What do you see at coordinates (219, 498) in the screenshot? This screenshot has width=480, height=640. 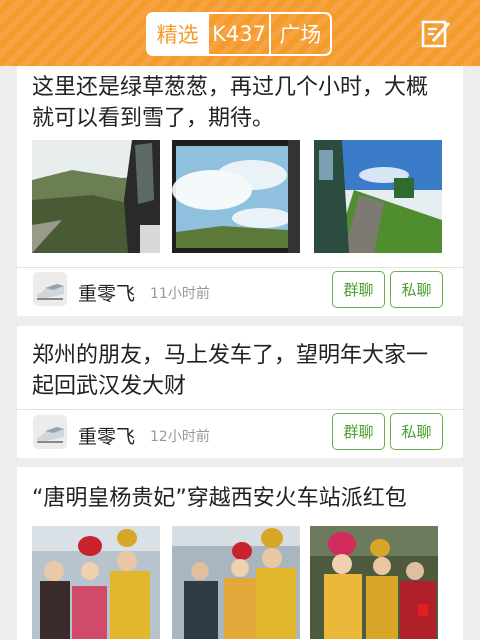 I see `post-text: “唐明皇杨贵妃”穿越西安火车站派红包` at bounding box center [219, 498].